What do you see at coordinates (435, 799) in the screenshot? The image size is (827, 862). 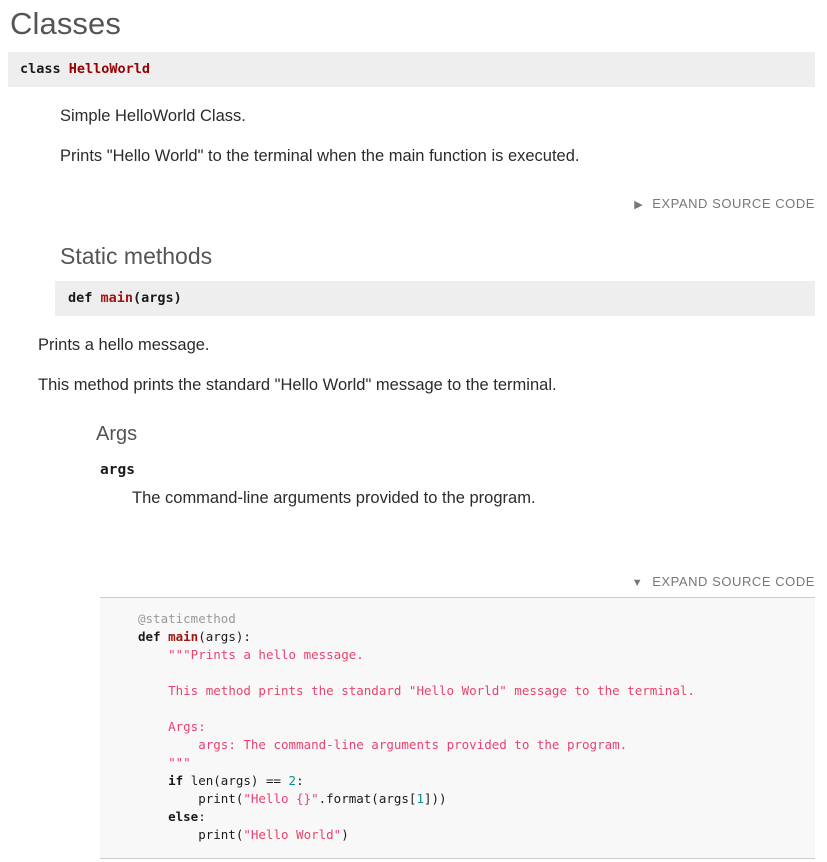 I see `code-token: ]))` at bounding box center [435, 799].